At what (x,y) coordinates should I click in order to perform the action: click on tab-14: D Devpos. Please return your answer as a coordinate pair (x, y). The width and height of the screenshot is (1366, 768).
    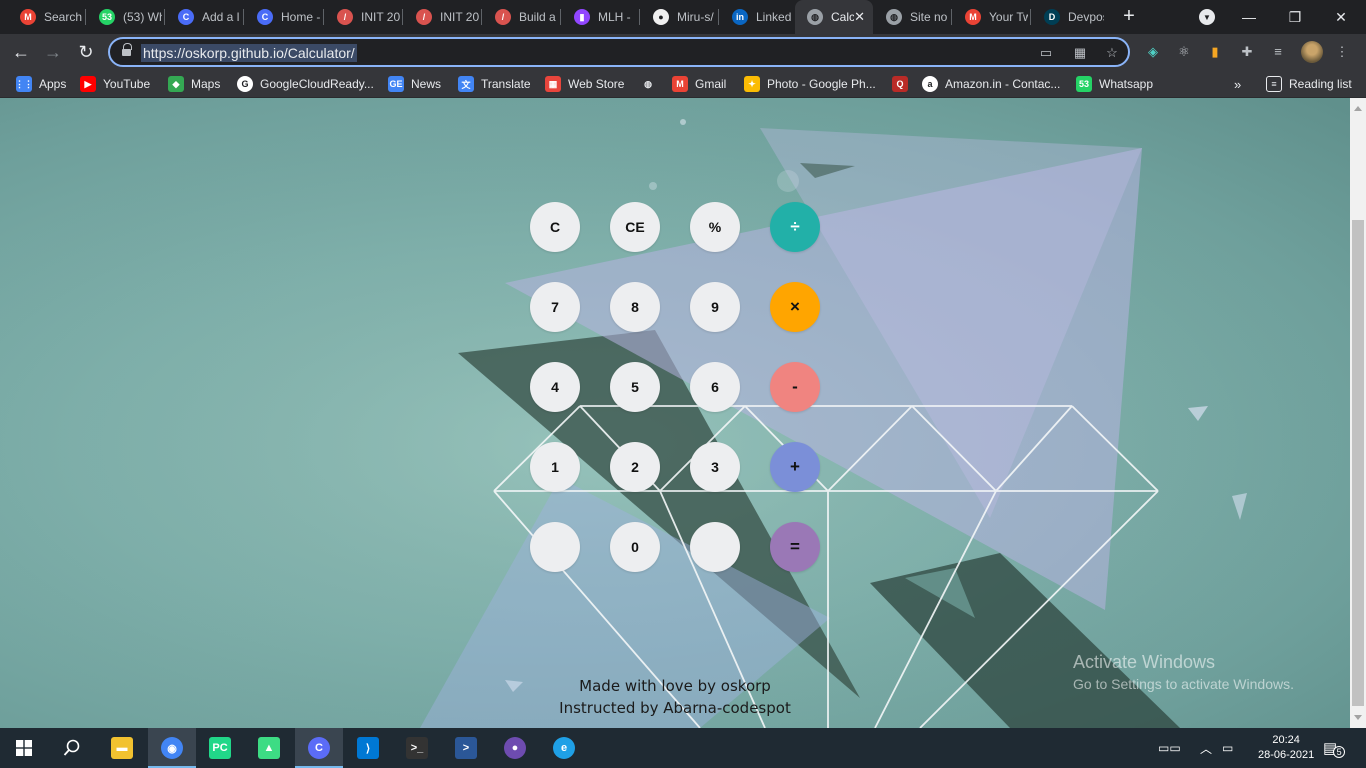
    Looking at the image, I should click on (1068, 17).